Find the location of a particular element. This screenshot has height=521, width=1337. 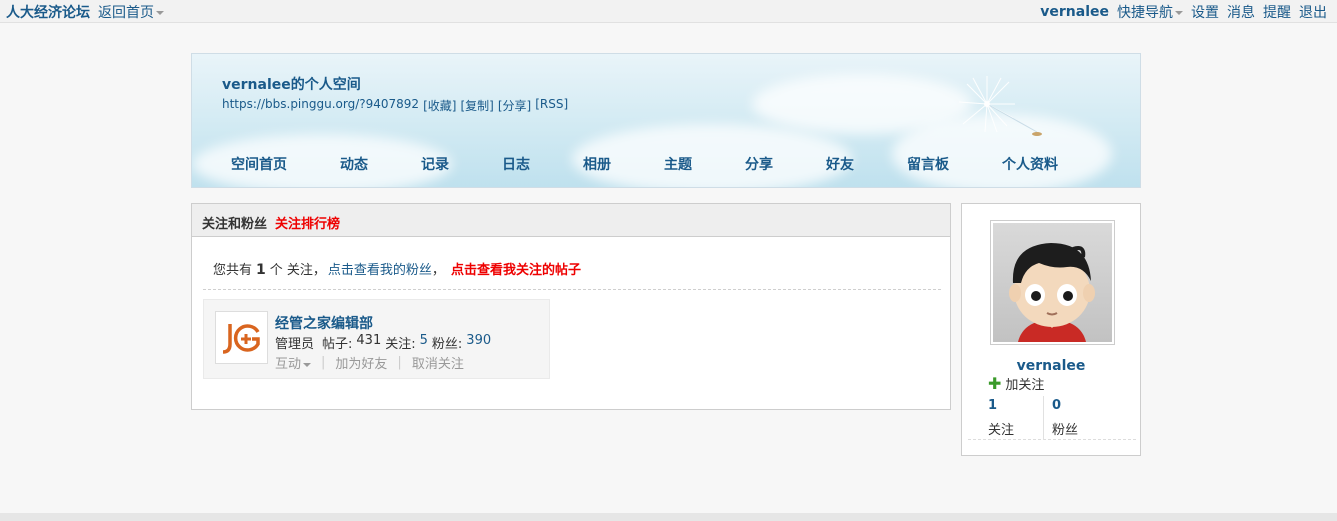

quick-nav-menu: 快捷导航 is located at coordinates (1150, 12).